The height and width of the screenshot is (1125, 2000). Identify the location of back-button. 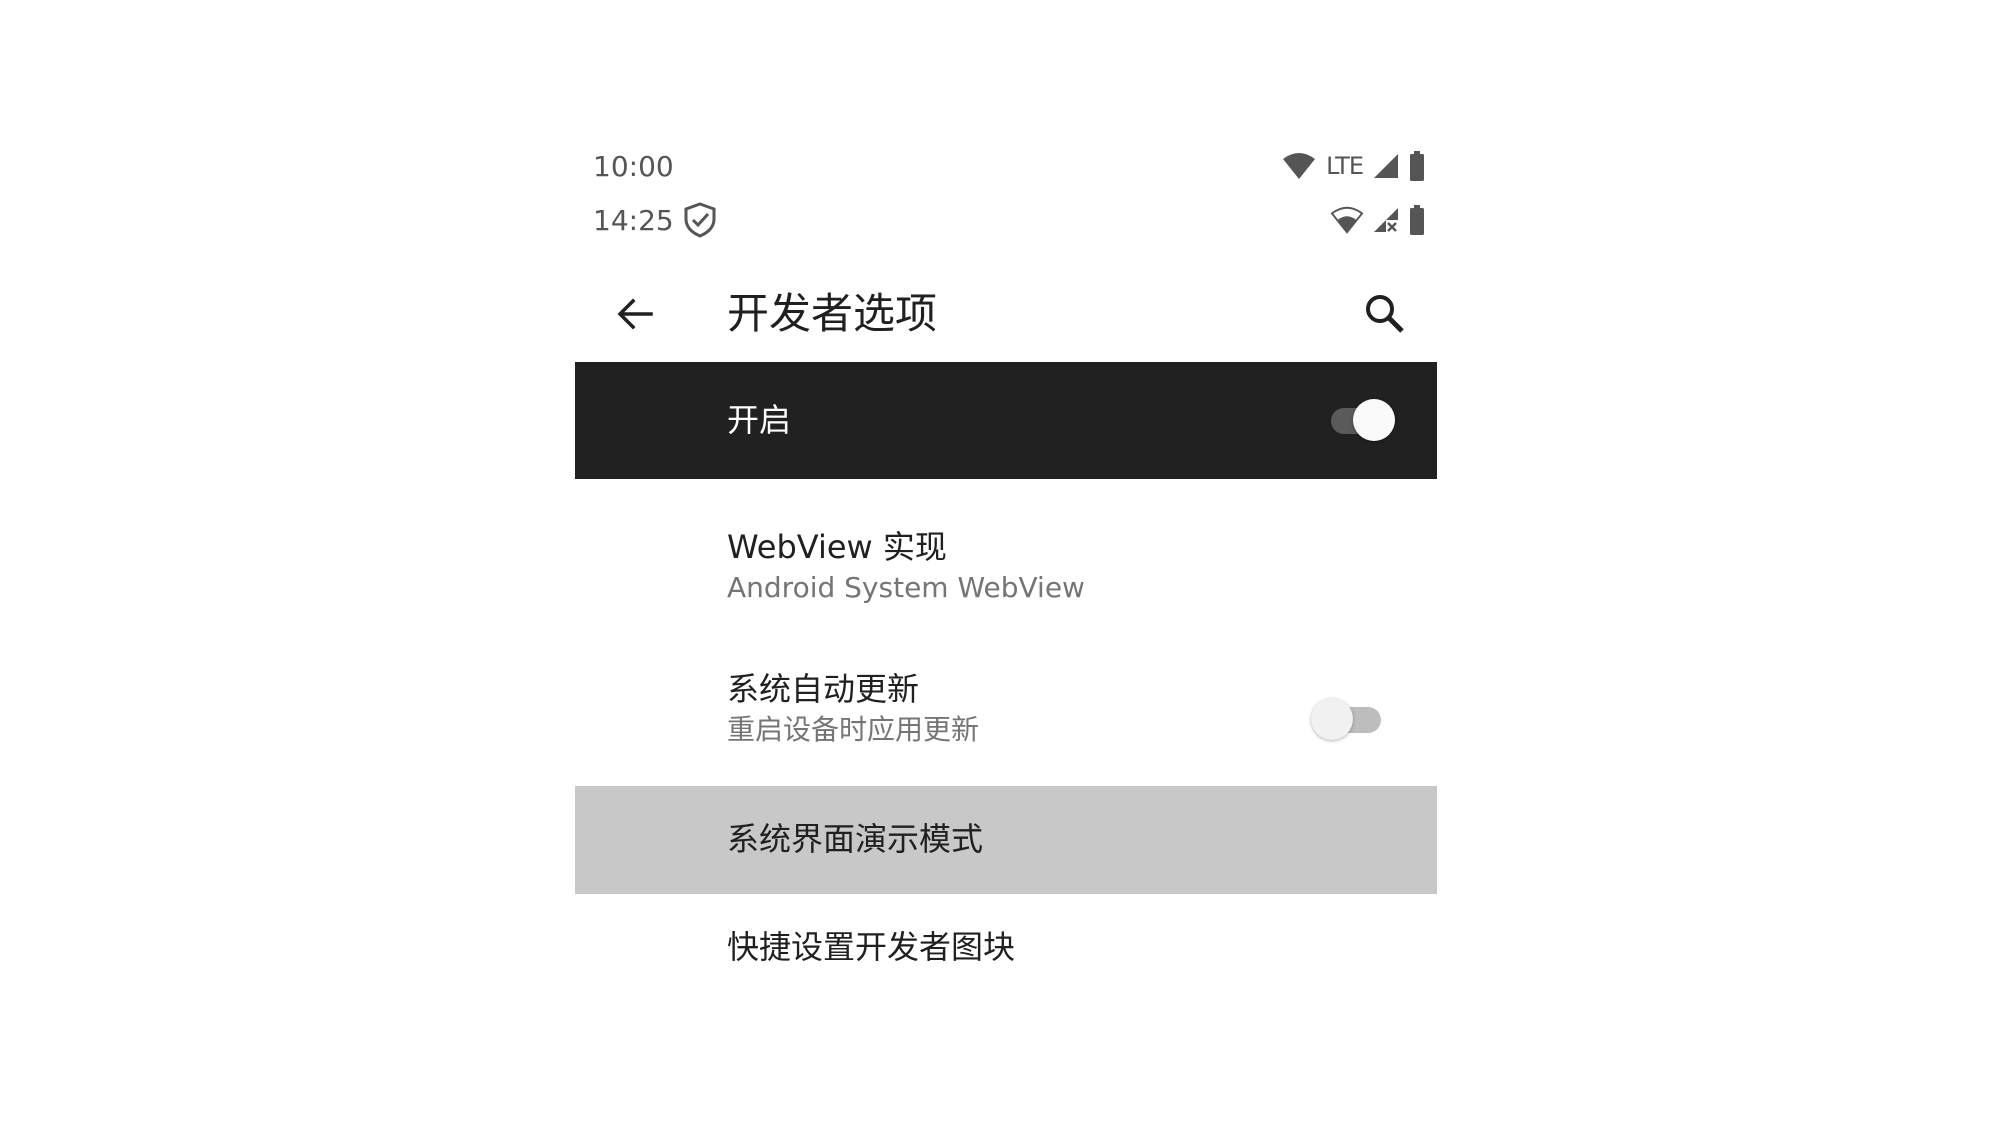
(635, 314).